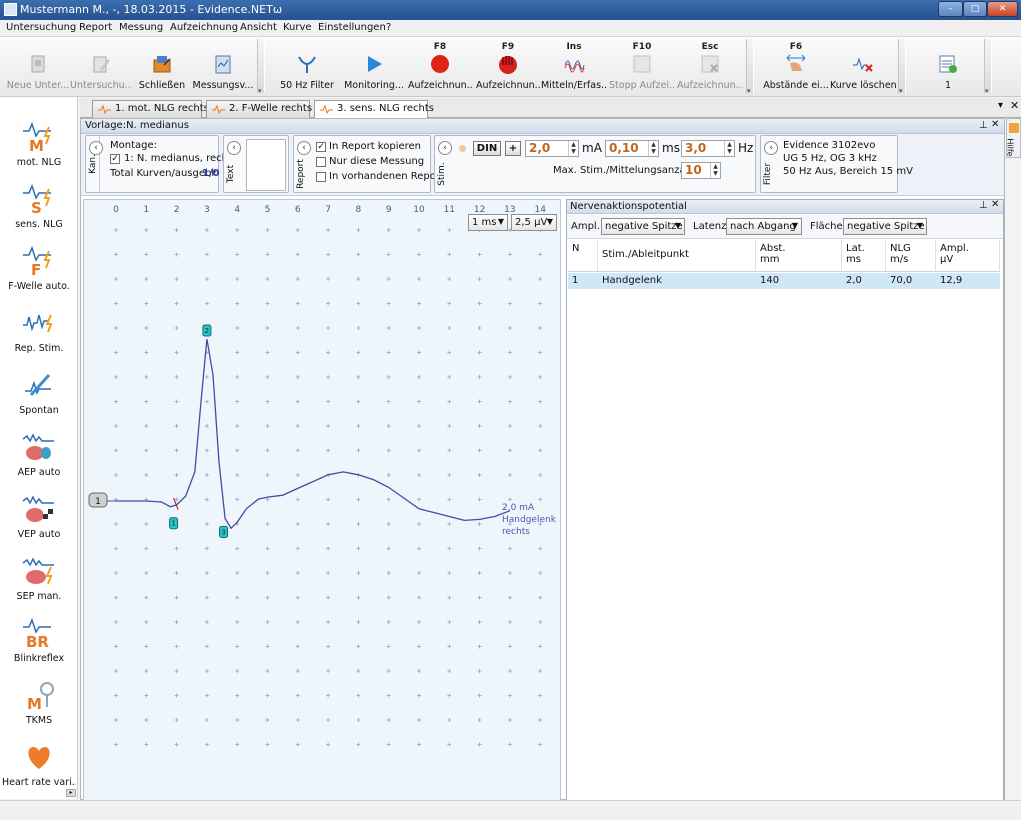 The image size is (1021, 820). What do you see at coordinates (258, 27) in the screenshot?
I see `menu-ansicht: Ansicht` at bounding box center [258, 27].